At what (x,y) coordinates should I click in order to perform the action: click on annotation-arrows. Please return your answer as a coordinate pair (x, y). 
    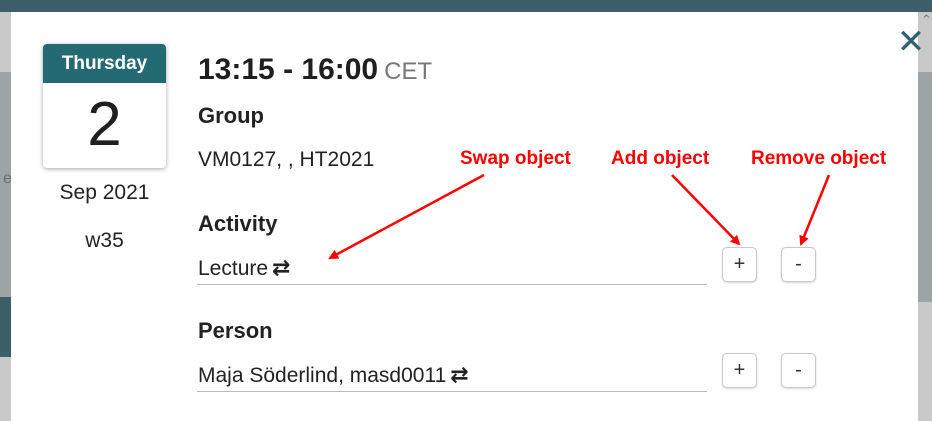
    Looking at the image, I should click on (579, 216).